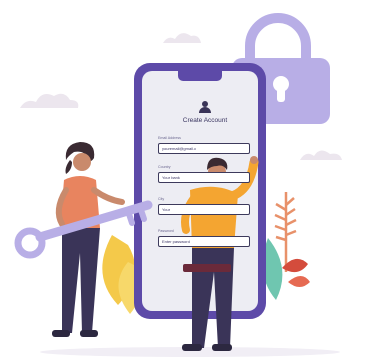  I want to click on city-field: Your, so click(204, 209).